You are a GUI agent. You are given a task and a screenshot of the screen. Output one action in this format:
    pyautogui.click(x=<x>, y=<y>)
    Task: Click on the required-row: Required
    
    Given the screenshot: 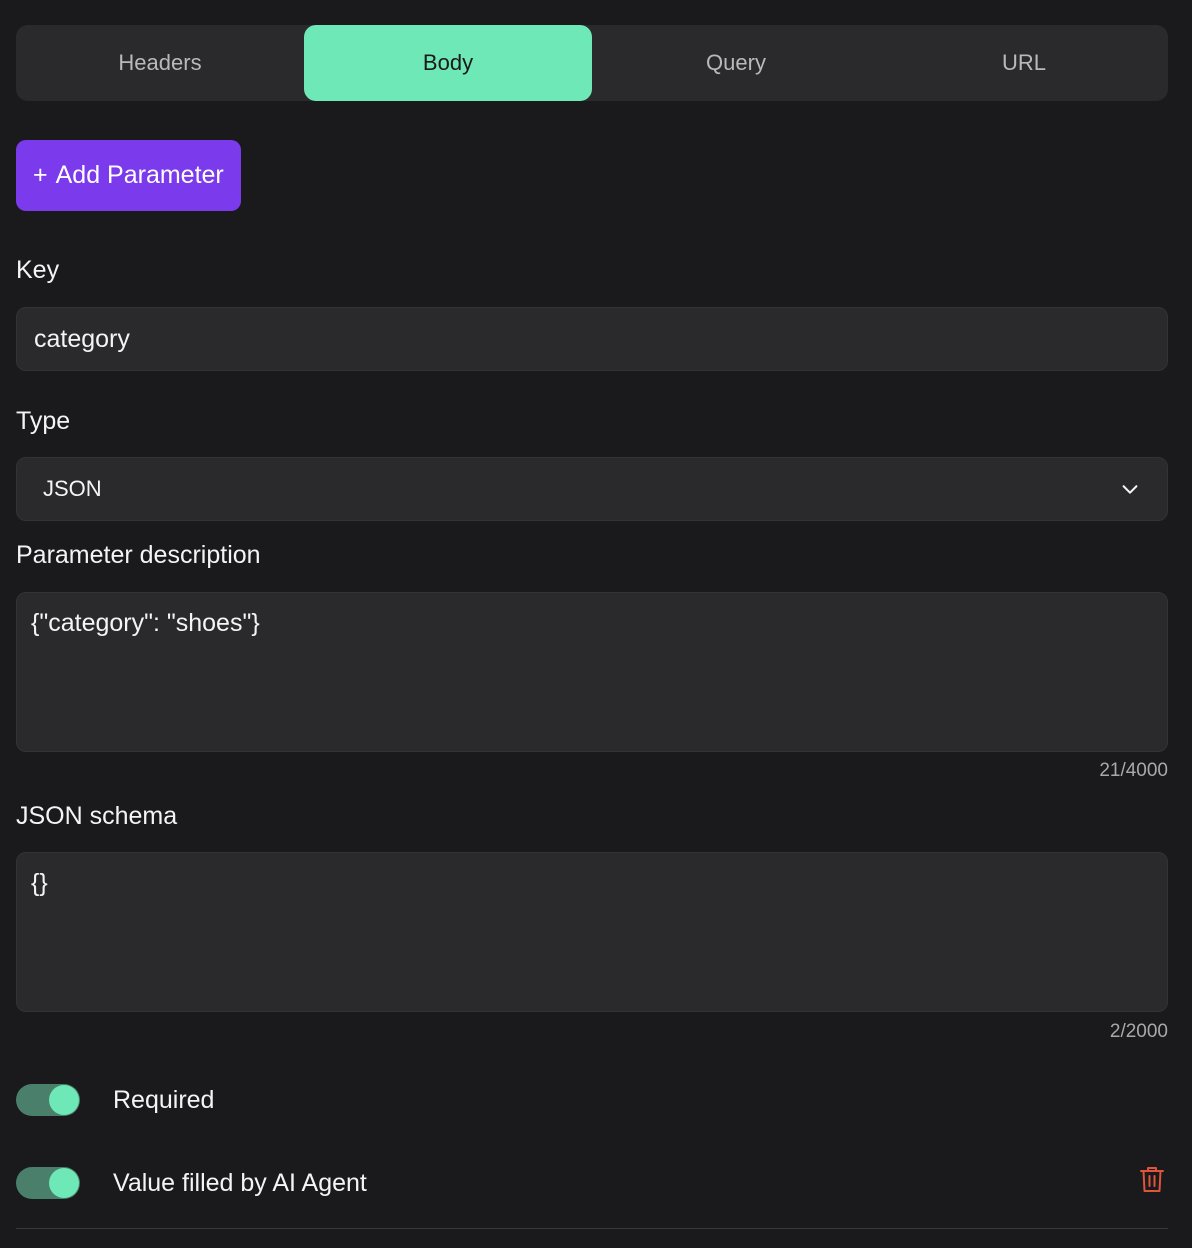 What is the action you would take?
    pyautogui.click(x=115, y=1100)
    